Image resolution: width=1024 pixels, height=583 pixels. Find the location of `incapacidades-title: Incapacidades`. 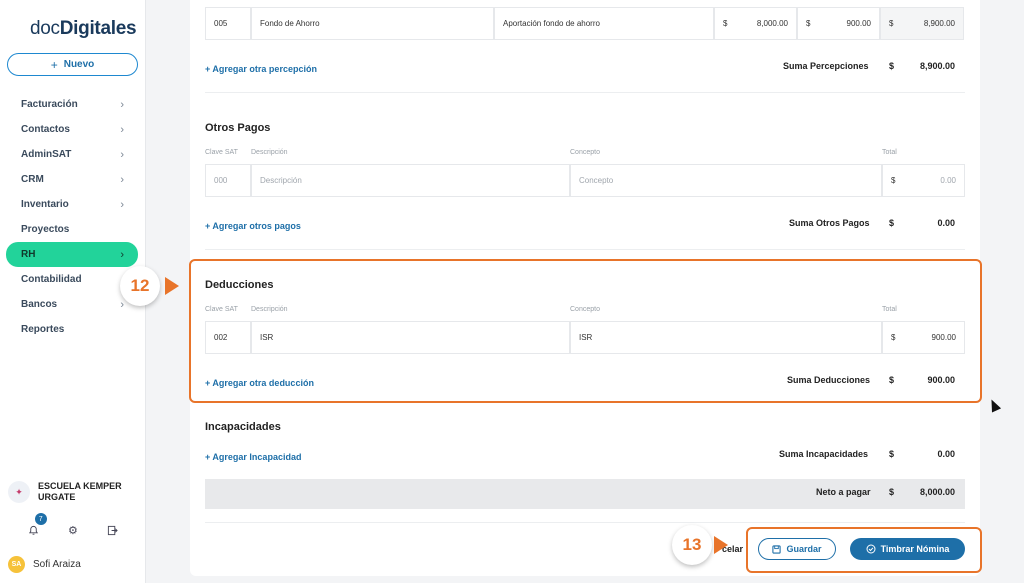

incapacidades-title: Incapacidades is located at coordinates (243, 427).